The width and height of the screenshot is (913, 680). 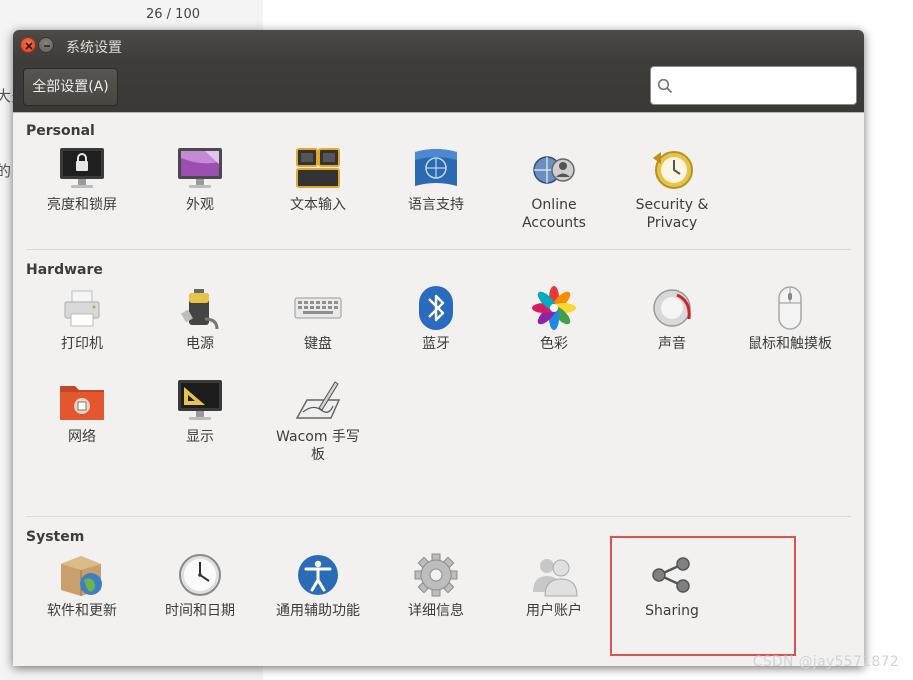 What do you see at coordinates (200, 169) in the screenshot?
I see `appearance-icon` at bounding box center [200, 169].